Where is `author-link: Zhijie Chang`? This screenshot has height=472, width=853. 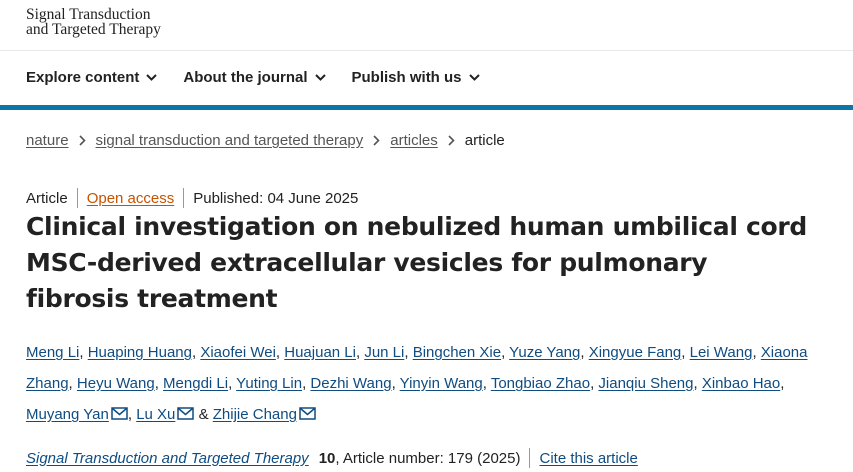 author-link: Zhijie Chang is located at coordinates (255, 414).